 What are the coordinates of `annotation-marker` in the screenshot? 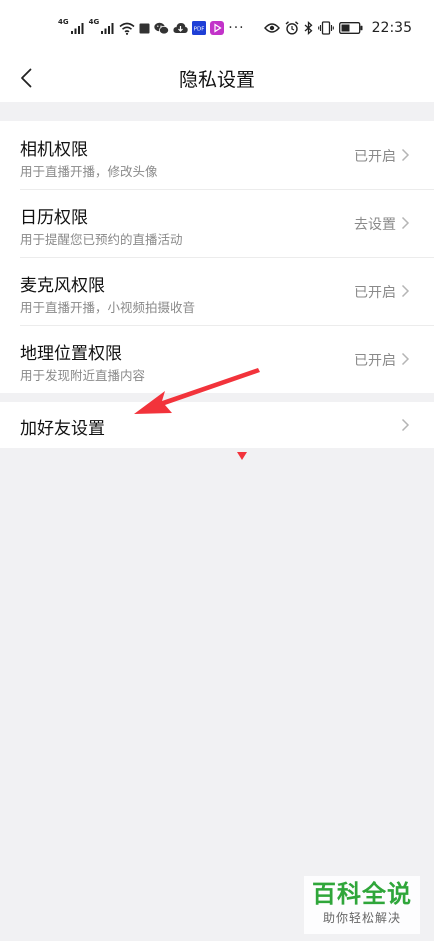 It's located at (242, 456).